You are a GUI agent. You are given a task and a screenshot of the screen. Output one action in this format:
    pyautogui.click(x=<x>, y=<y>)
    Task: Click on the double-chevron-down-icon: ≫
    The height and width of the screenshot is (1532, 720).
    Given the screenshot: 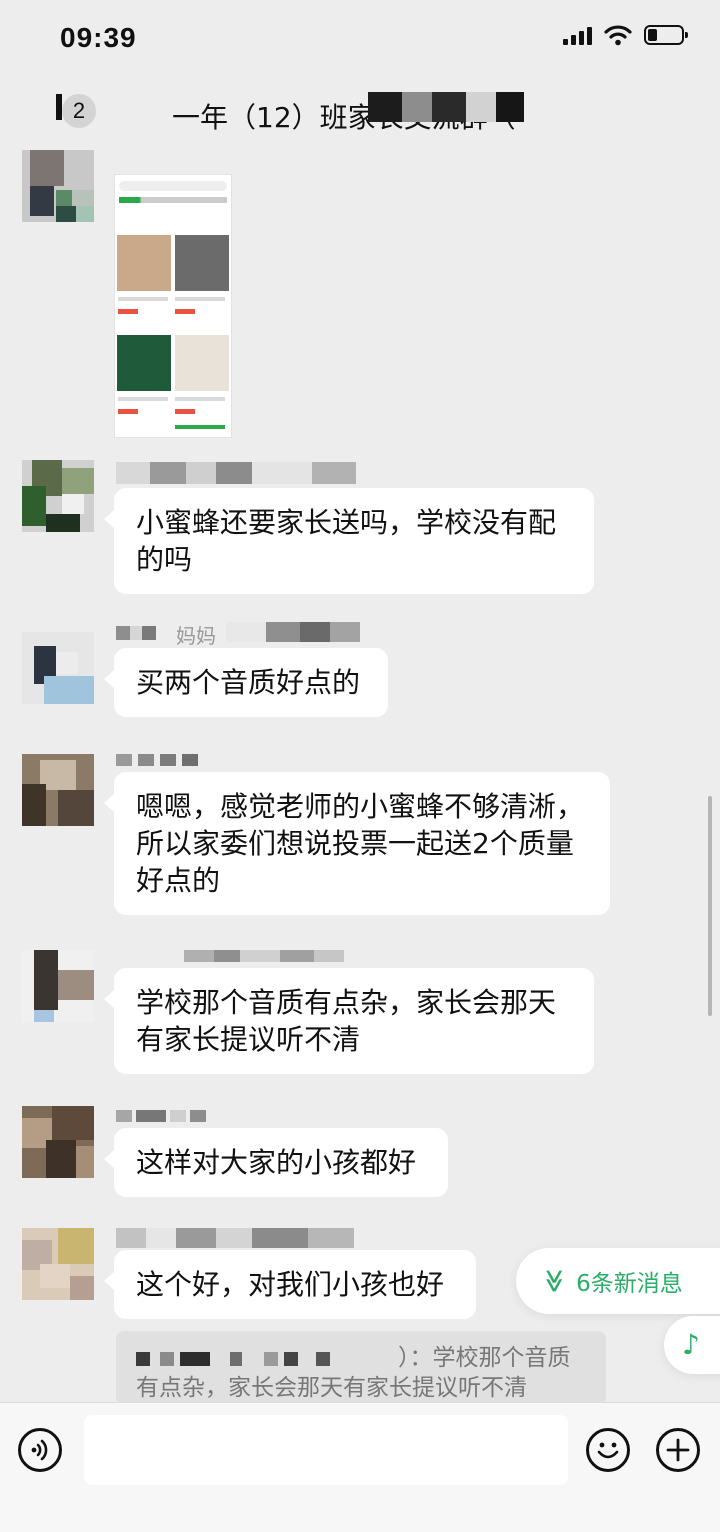 What is the action you would take?
    pyautogui.click(x=554, y=1281)
    